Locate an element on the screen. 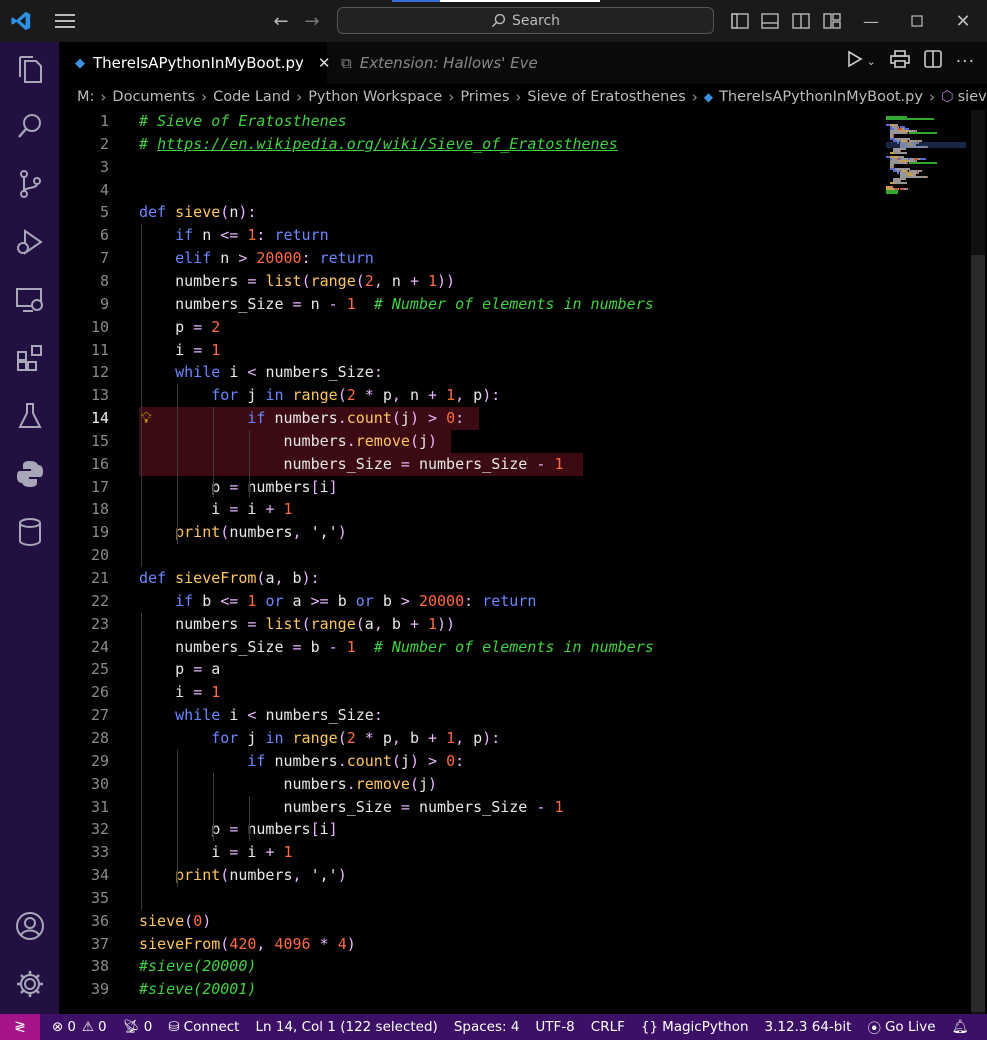  indentation-label: Spaces: 4 is located at coordinates (486, 1027).